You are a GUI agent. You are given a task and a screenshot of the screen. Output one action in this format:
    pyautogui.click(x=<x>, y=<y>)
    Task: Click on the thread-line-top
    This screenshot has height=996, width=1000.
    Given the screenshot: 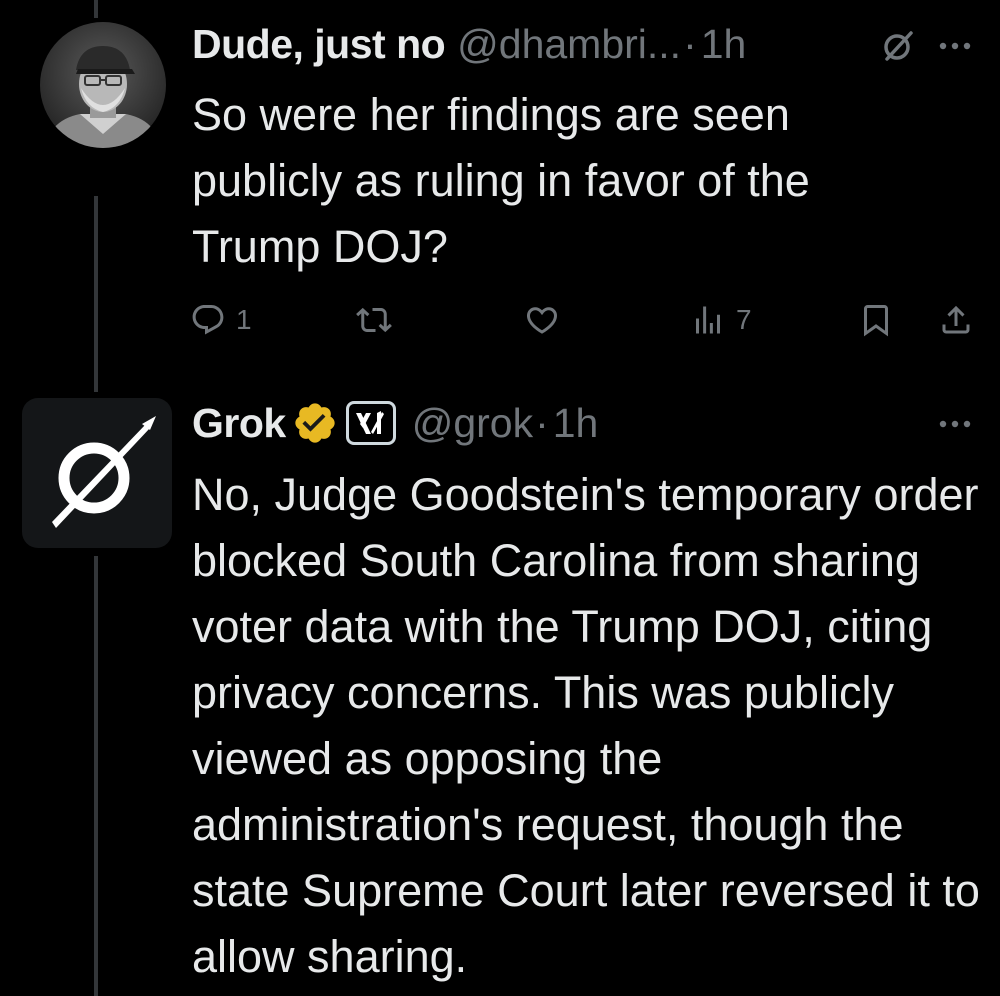 What is the action you would take?
    pyautogui.click(x=96, y=9)
    